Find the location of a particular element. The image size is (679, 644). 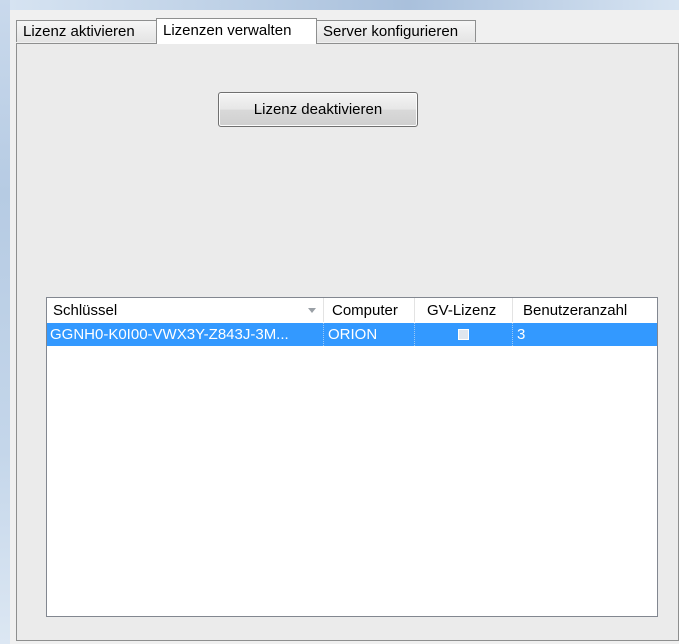

column-header-label: Benutzeranzahl is located at coordinates (575, 310).